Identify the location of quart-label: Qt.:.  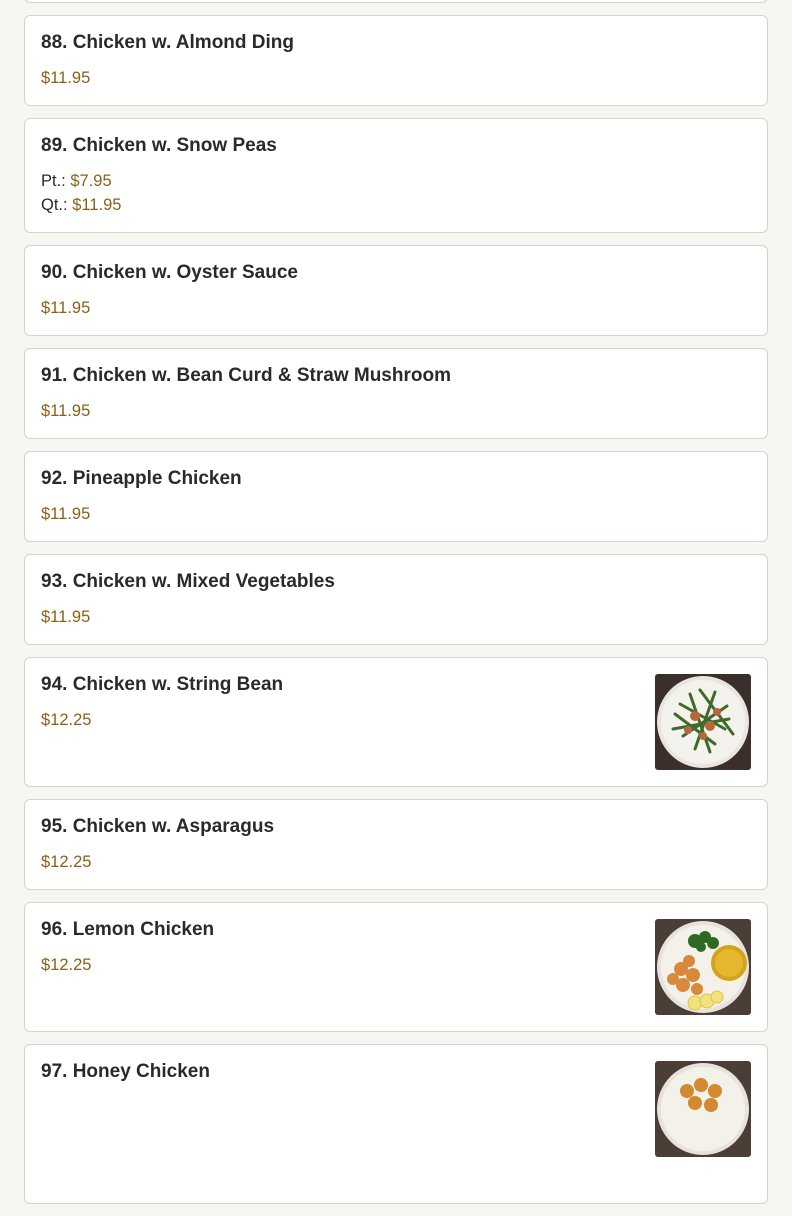
(54, 205).